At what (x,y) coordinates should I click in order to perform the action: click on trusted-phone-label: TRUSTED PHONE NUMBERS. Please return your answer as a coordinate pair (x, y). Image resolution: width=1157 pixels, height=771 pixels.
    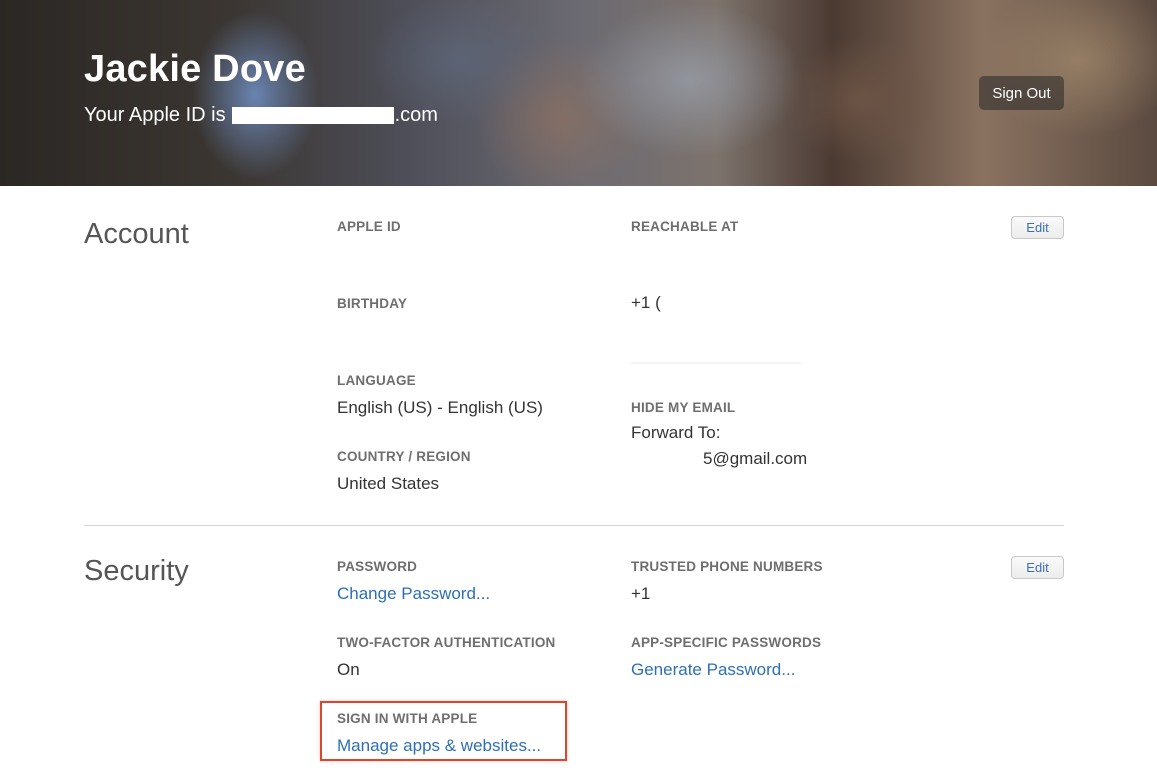
    Looking at the image, I should click on (727, 566).